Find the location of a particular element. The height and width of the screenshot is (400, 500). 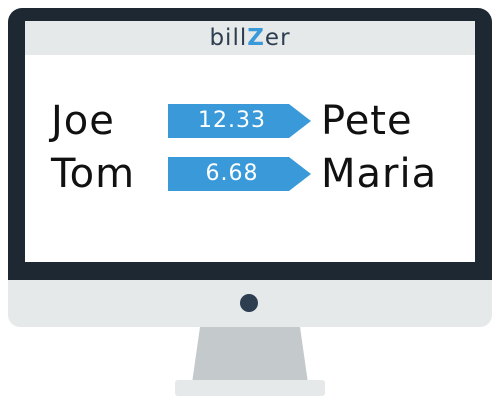

transfer-row: Joe 12.33 Pete is located at coordinates (250, 121).